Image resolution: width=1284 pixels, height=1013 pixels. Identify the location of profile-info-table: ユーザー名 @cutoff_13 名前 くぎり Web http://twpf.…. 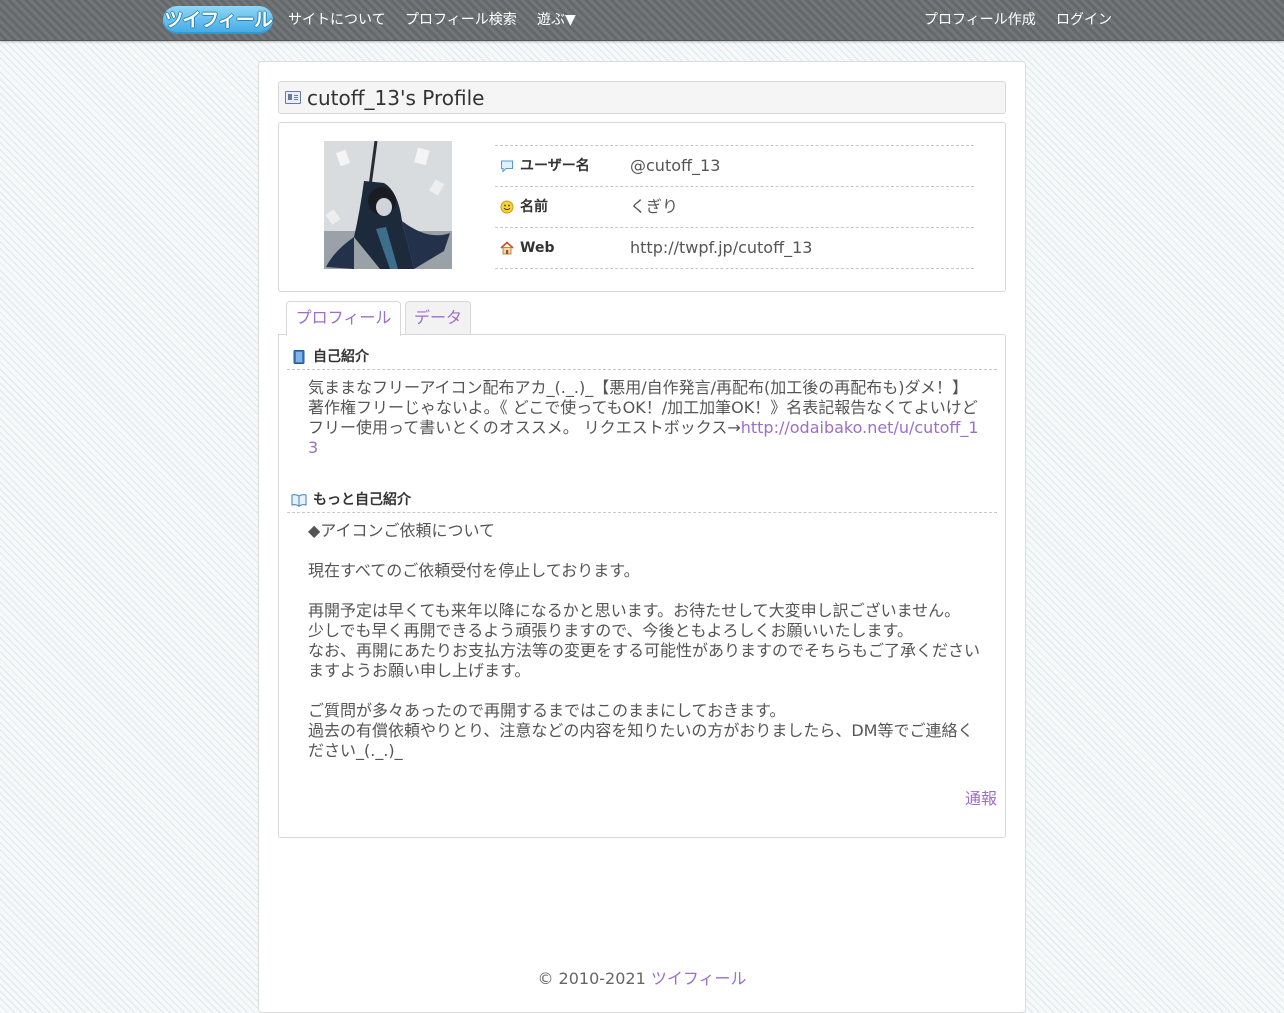
(734, 207).